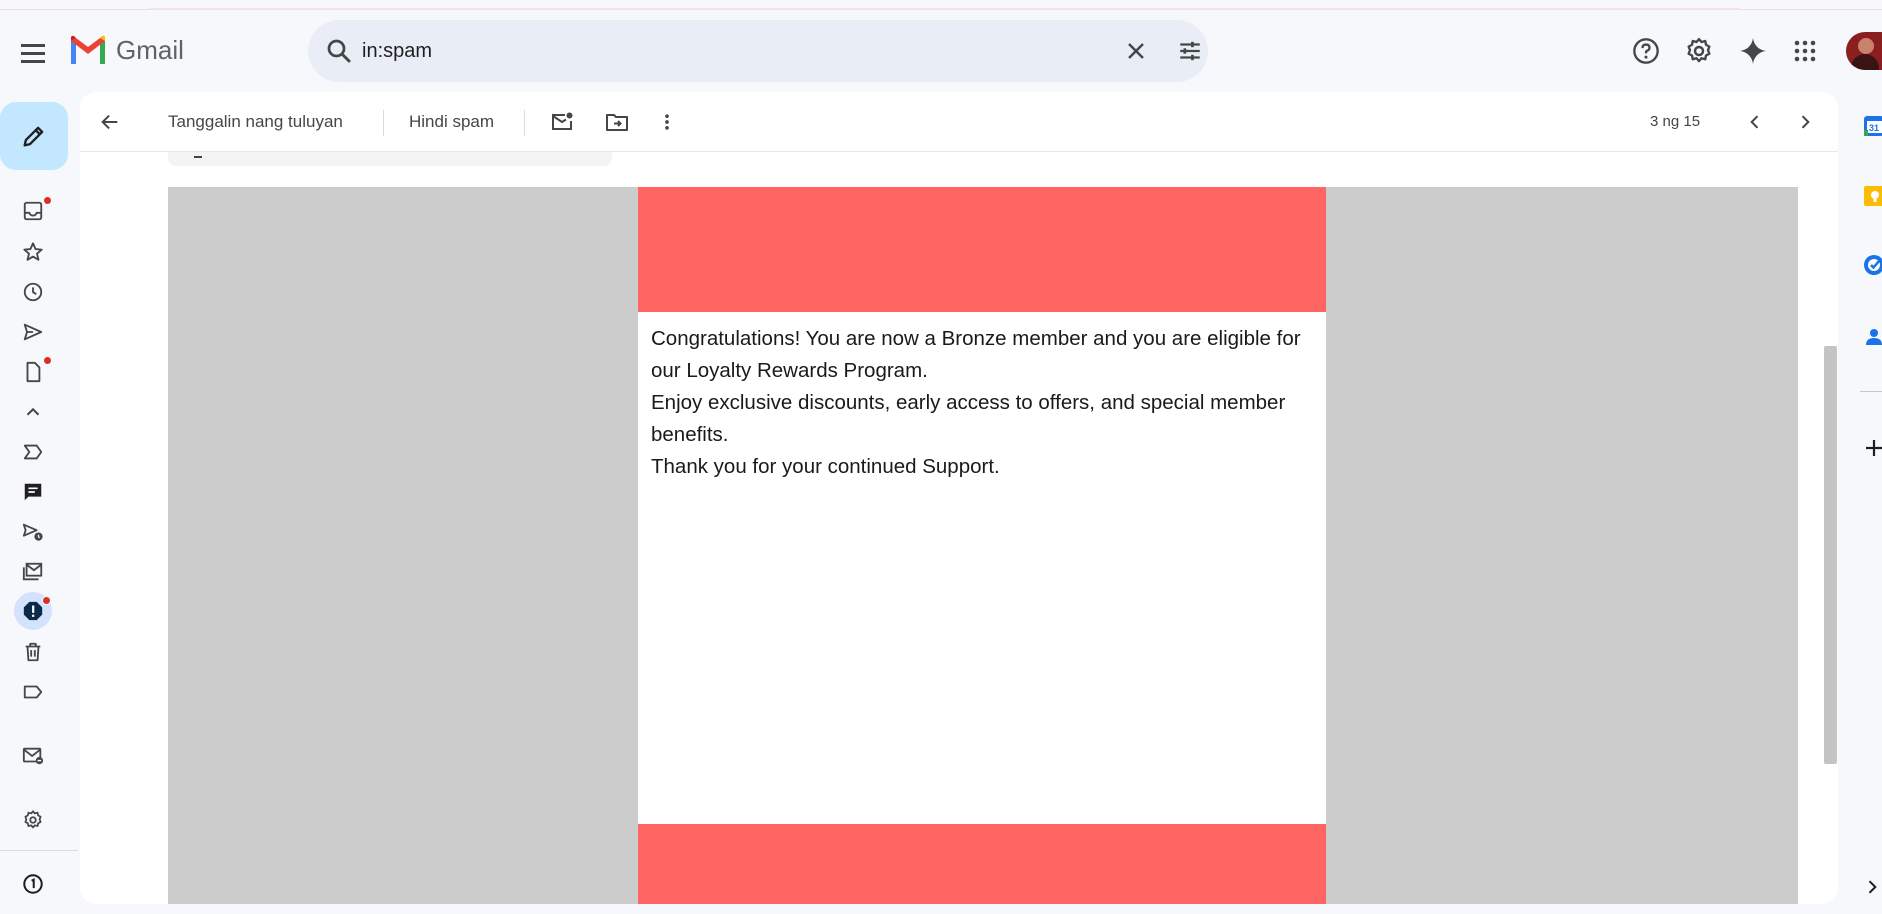  What do you see at coordinates (825, 466) in the screenshot?
I see `email-line: Thank you for your continued Support.` at bounding box center [825, 466].